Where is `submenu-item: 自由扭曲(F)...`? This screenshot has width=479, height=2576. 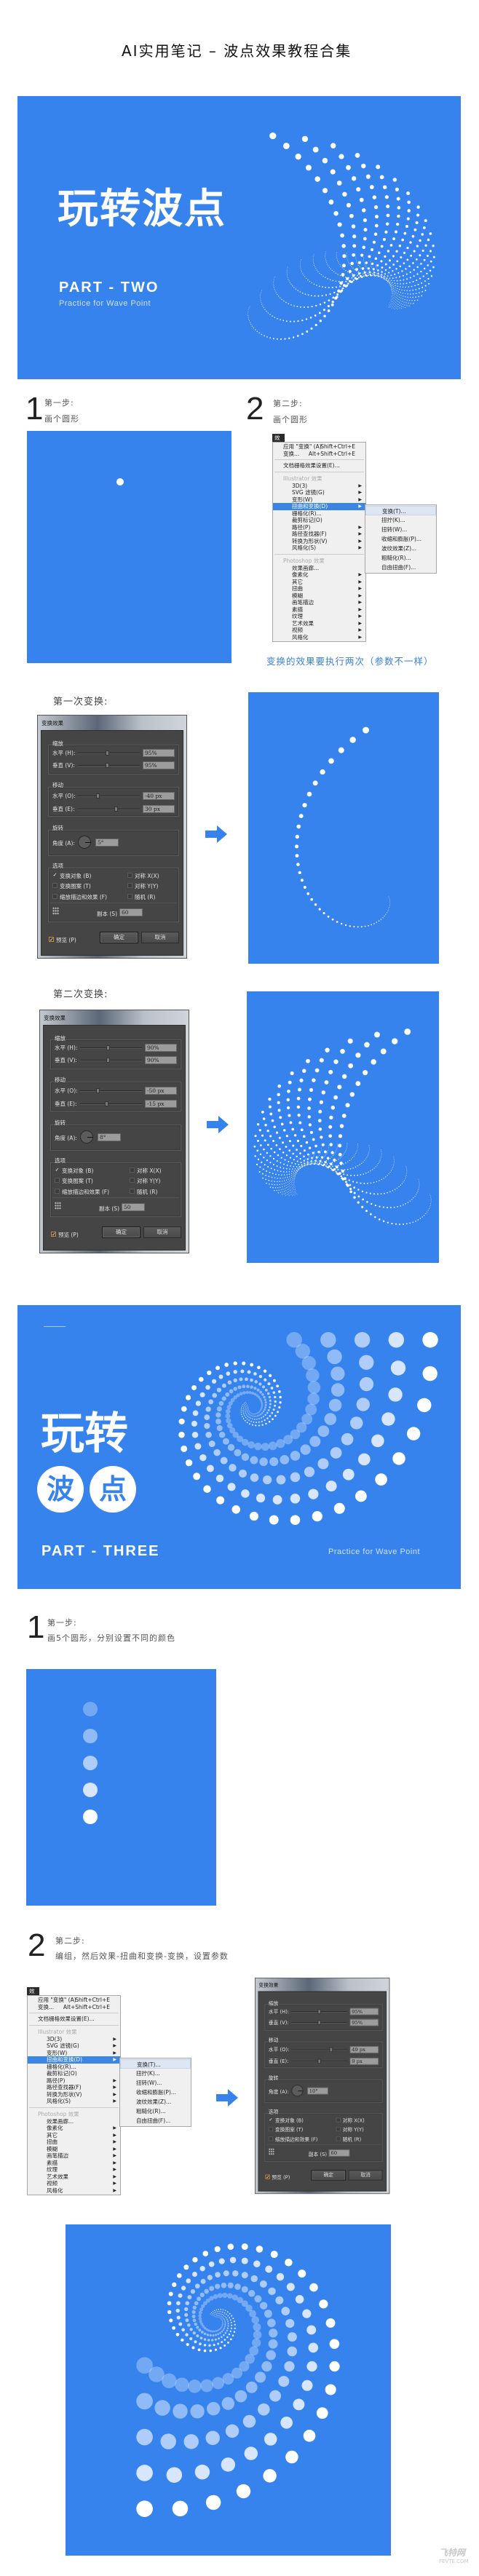 submenu-item: 自由扭曲(F)... is located at coordinates (155, 2120).